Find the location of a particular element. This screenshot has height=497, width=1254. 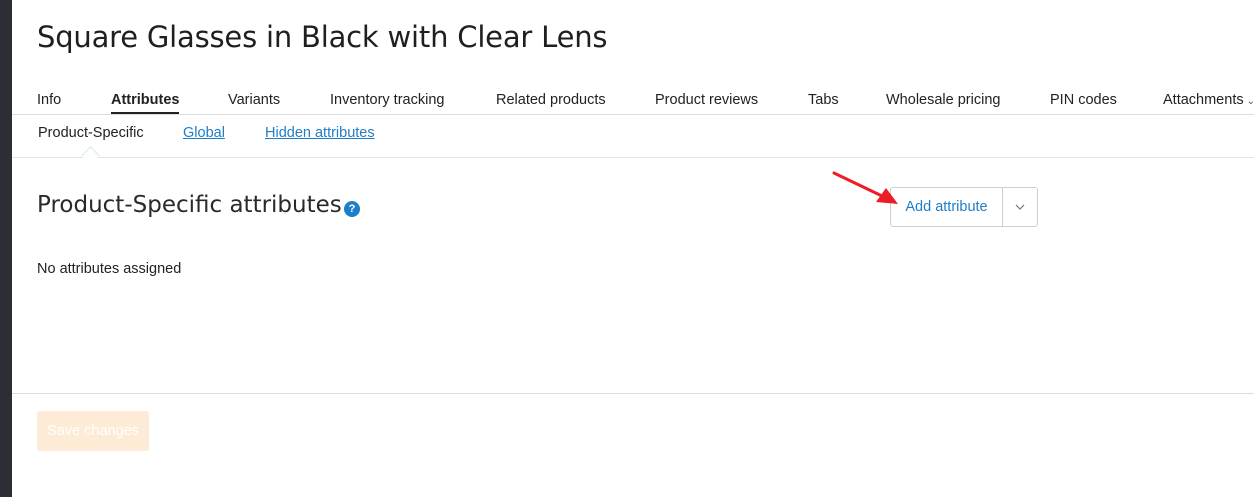

tab-inventory-tracking: Inventory tracking is located at coordinates (387, 99).